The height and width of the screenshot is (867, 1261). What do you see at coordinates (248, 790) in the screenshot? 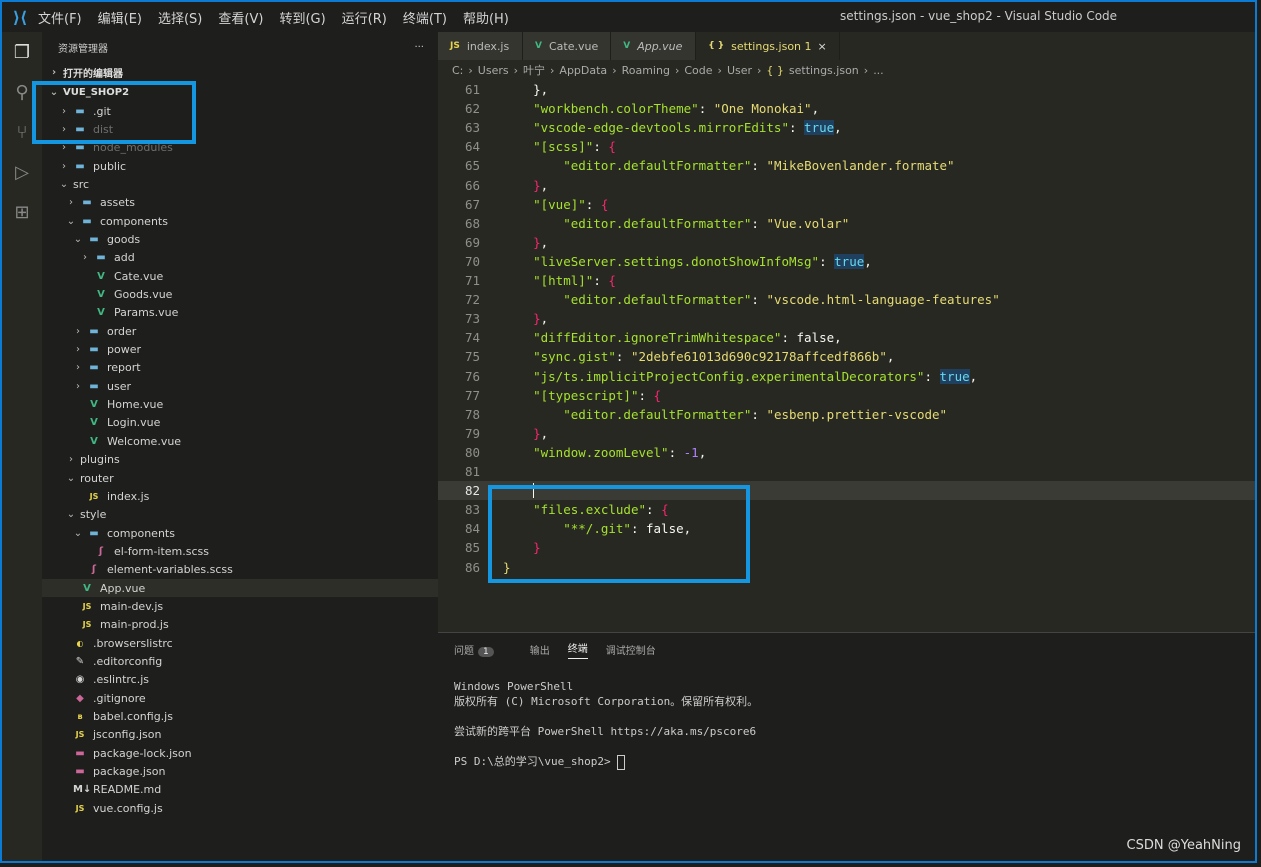
I see `tree-item: M↓ README.md` at bounding box center [248, 790].